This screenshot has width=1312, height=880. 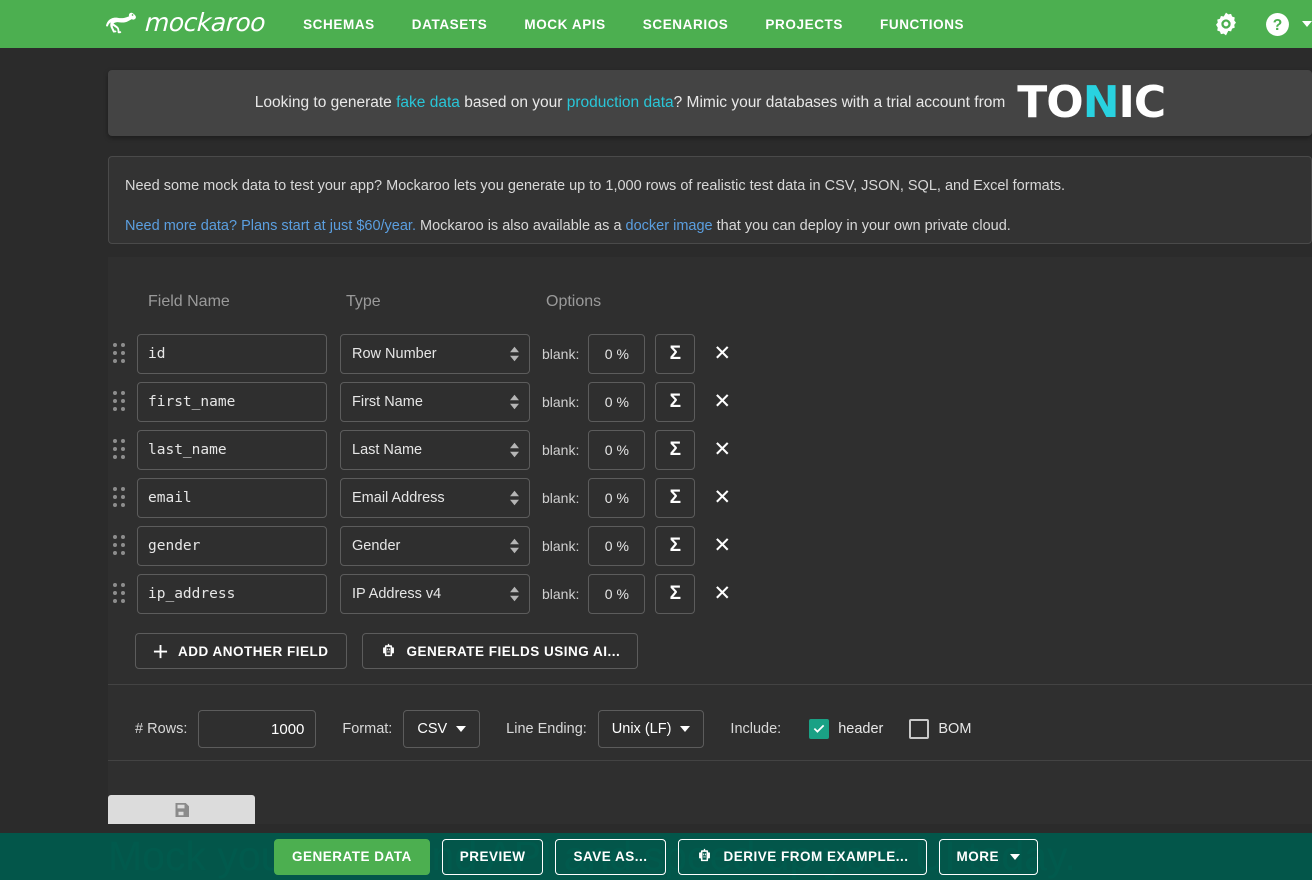 I want to click on bom-checkbox, so click(x=919, y=729).